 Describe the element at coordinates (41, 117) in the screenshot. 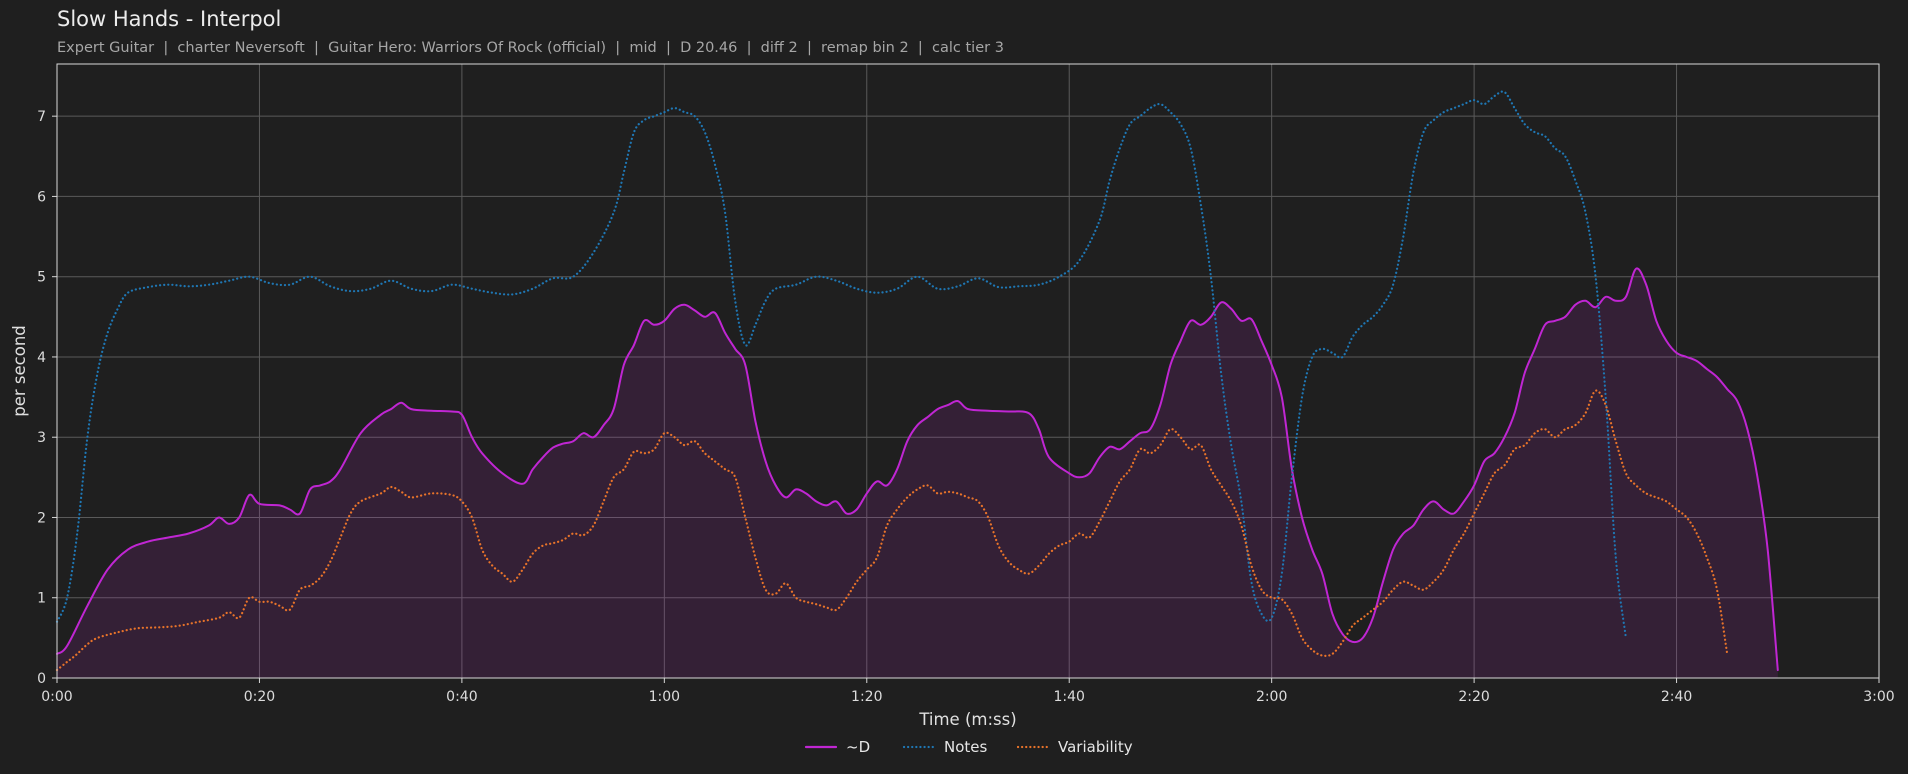

I see `y-tick-label: 7` at that location.